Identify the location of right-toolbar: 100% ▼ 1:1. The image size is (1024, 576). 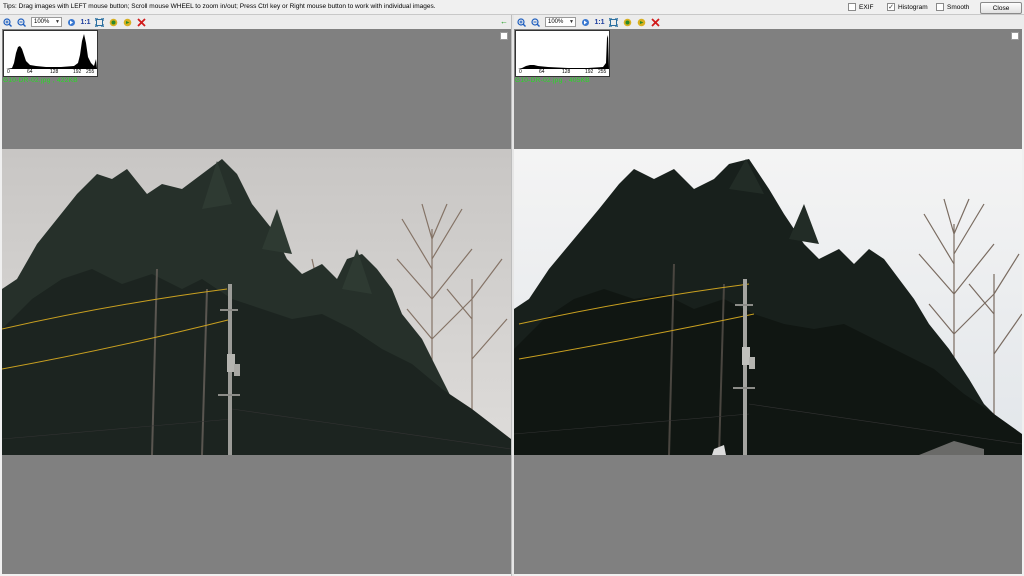
(769, 22).